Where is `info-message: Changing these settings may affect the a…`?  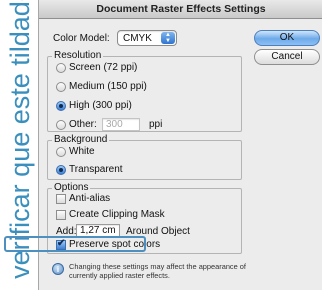 info-message: Changing these settings may affect the a… is located at coordinates (157, 271).